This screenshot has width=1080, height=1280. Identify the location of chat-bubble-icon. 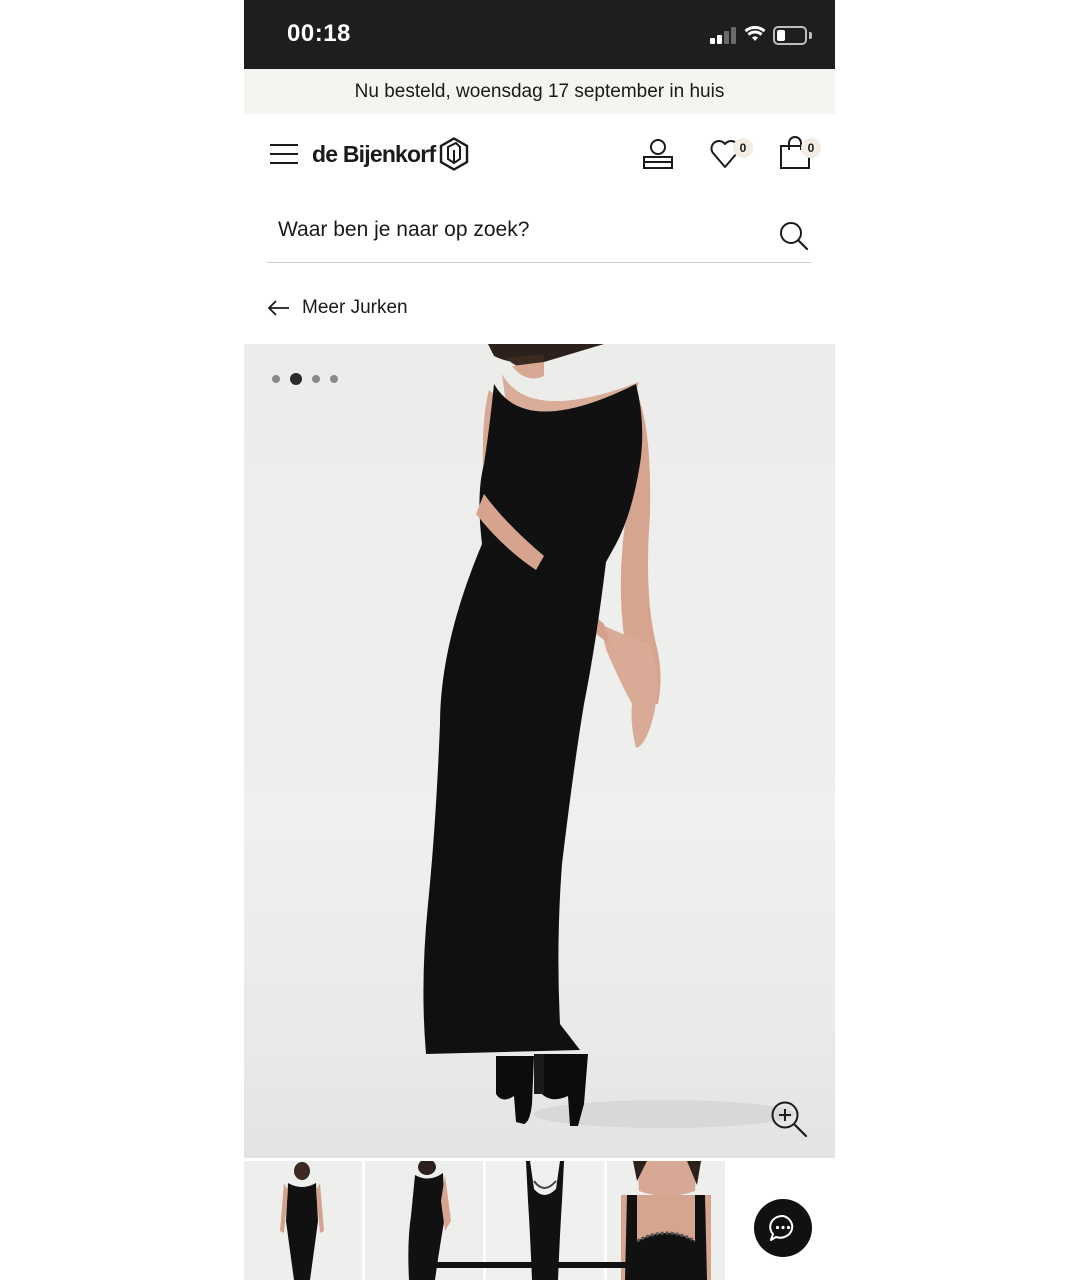
(781, 1227).